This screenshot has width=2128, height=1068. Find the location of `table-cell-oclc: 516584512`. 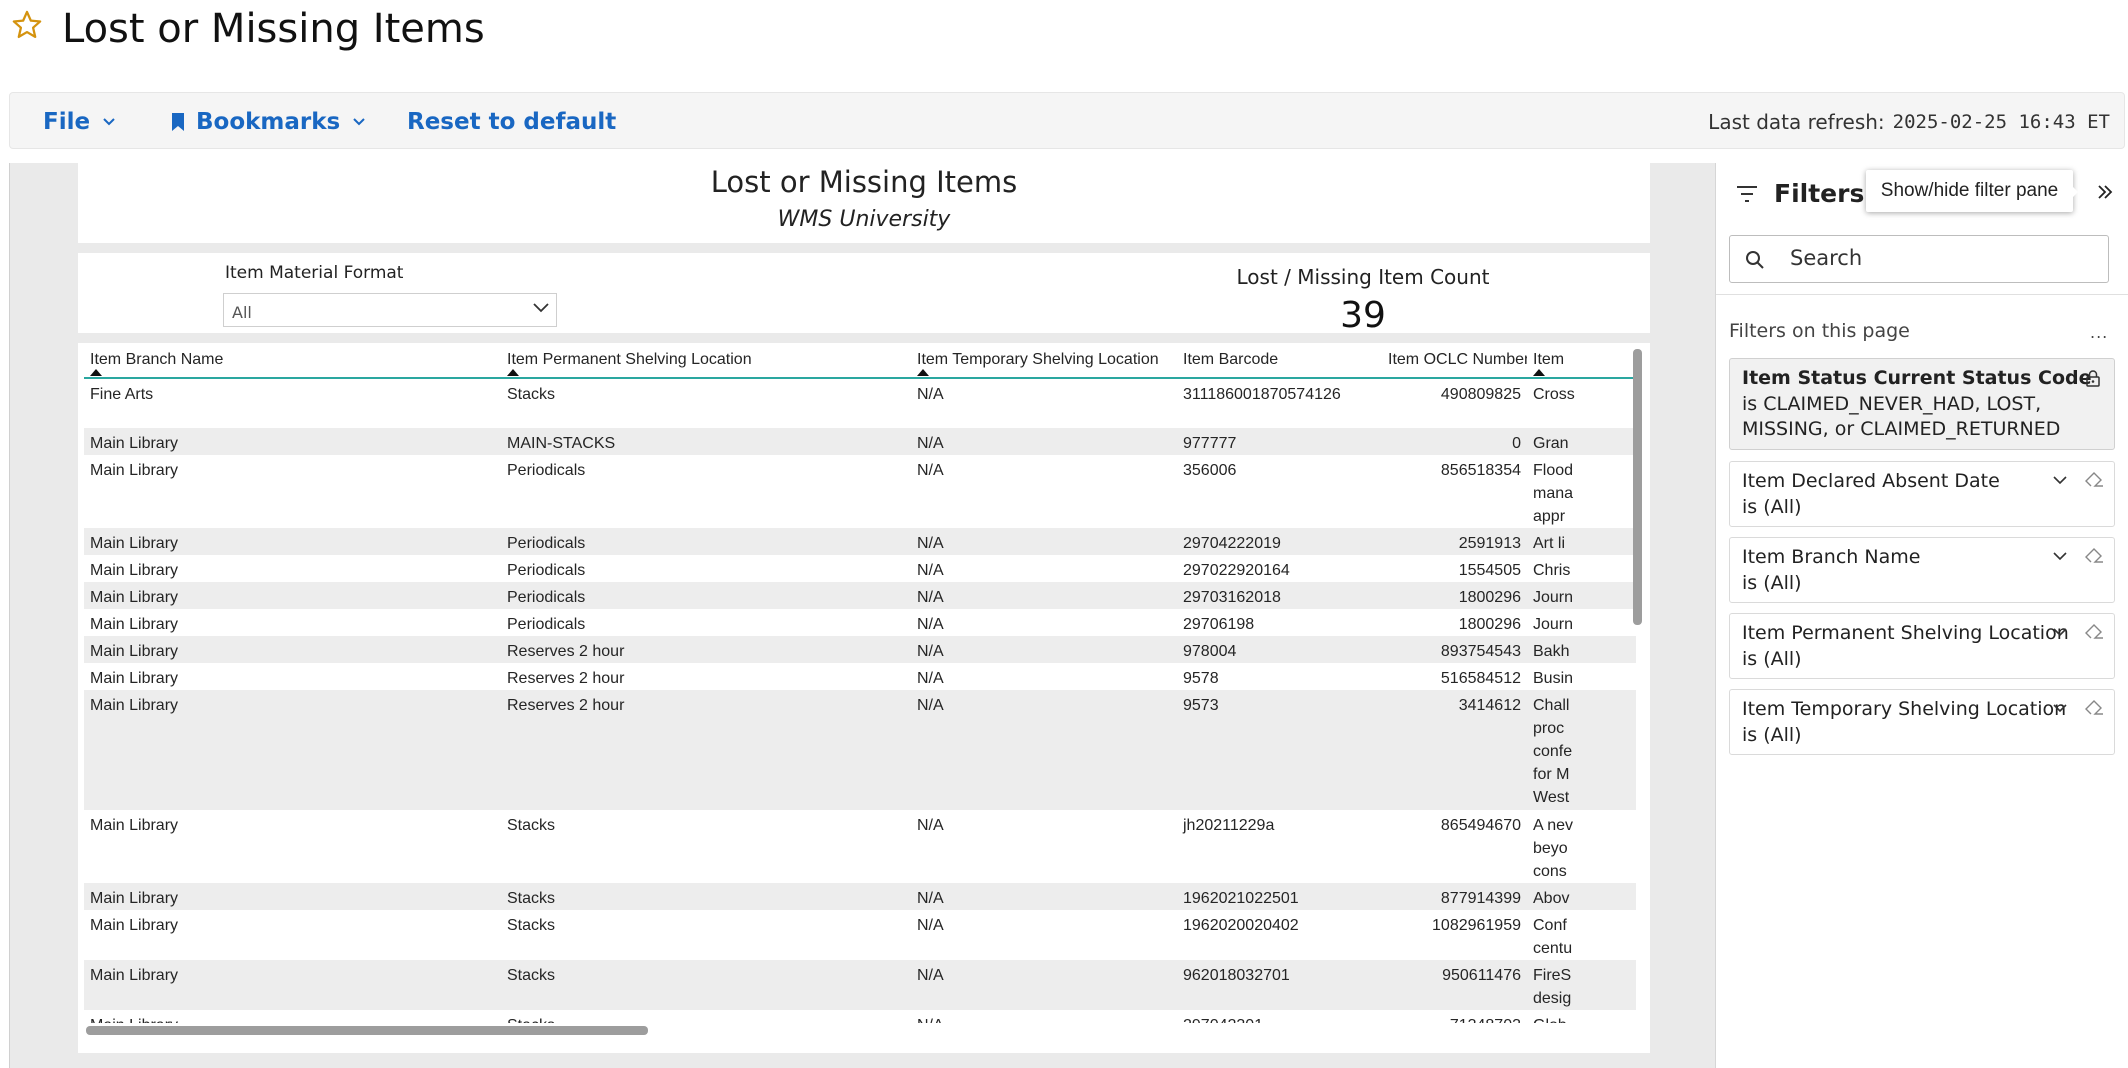

table-cell-oclc: 516584512 is located at coordinates (1480, 678).